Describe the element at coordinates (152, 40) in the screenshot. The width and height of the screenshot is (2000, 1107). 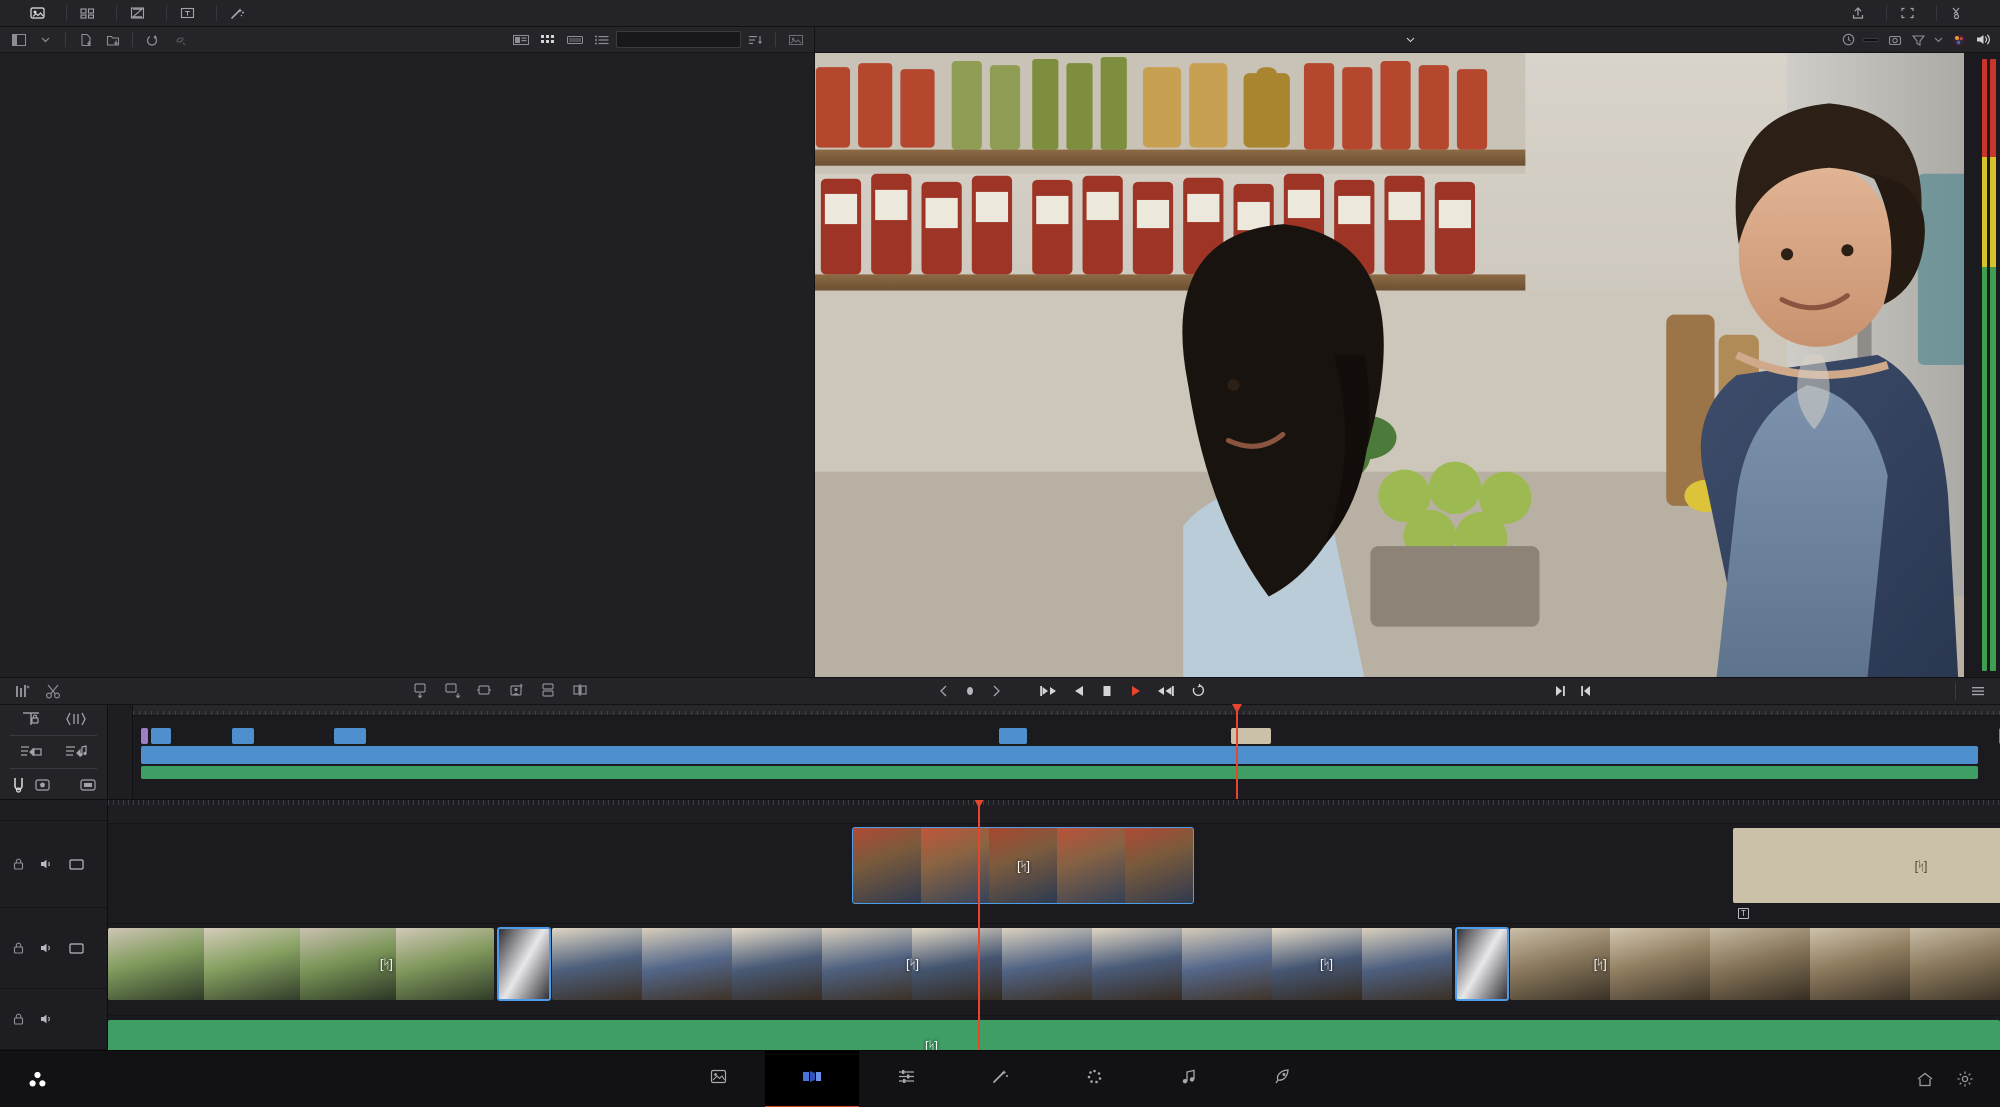
I see `sync-icon` at that location.